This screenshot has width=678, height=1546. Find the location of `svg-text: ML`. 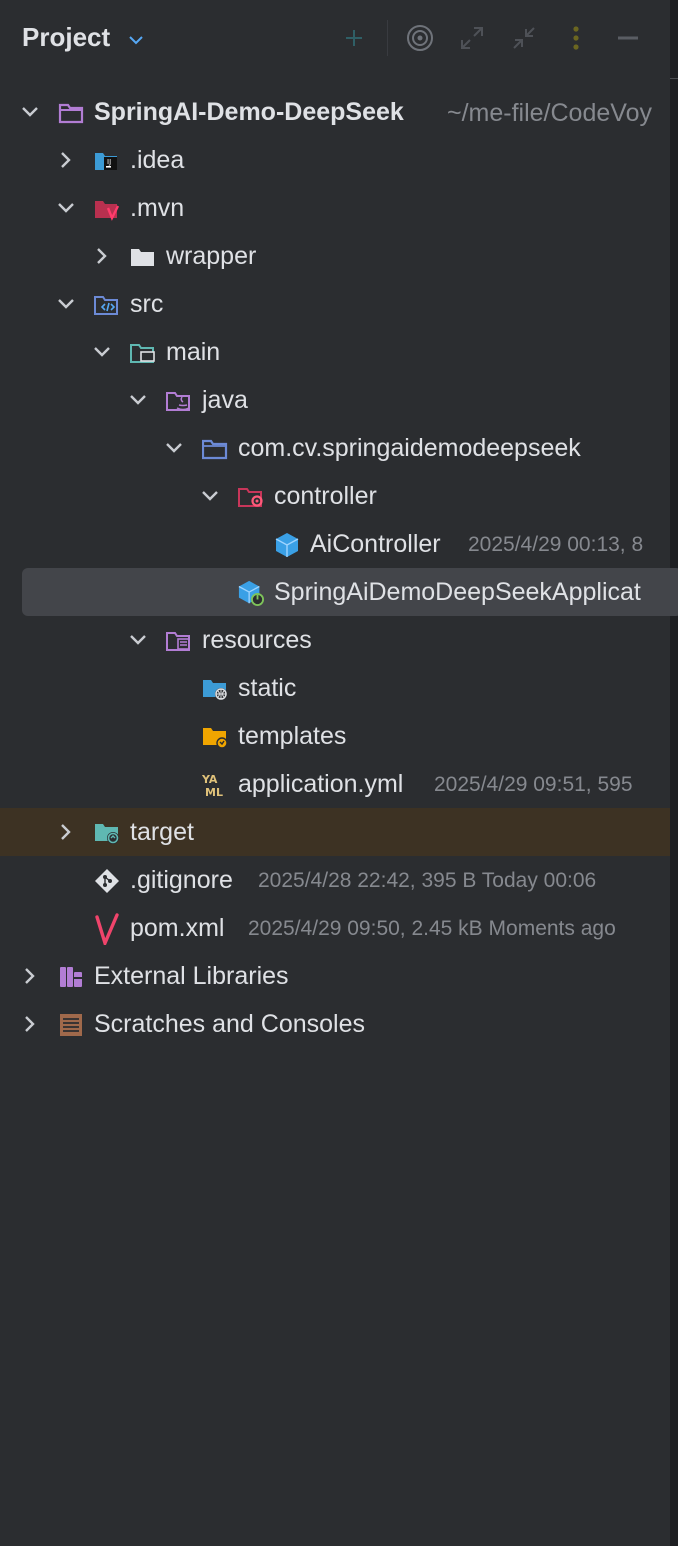

svg-text: ML is located at coordinates (214, 792).